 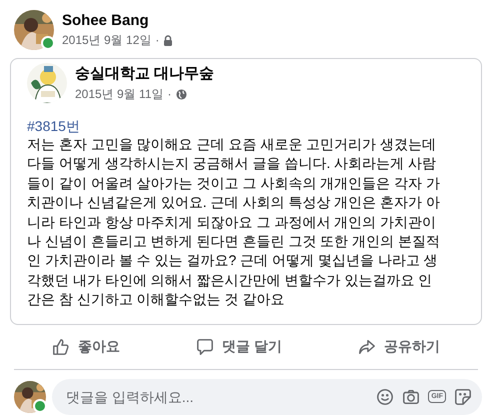 What do you see at coordinates (61, 347) in the screenshot?
I see `thumbs-up-icon` at bounding box center [61, 347].